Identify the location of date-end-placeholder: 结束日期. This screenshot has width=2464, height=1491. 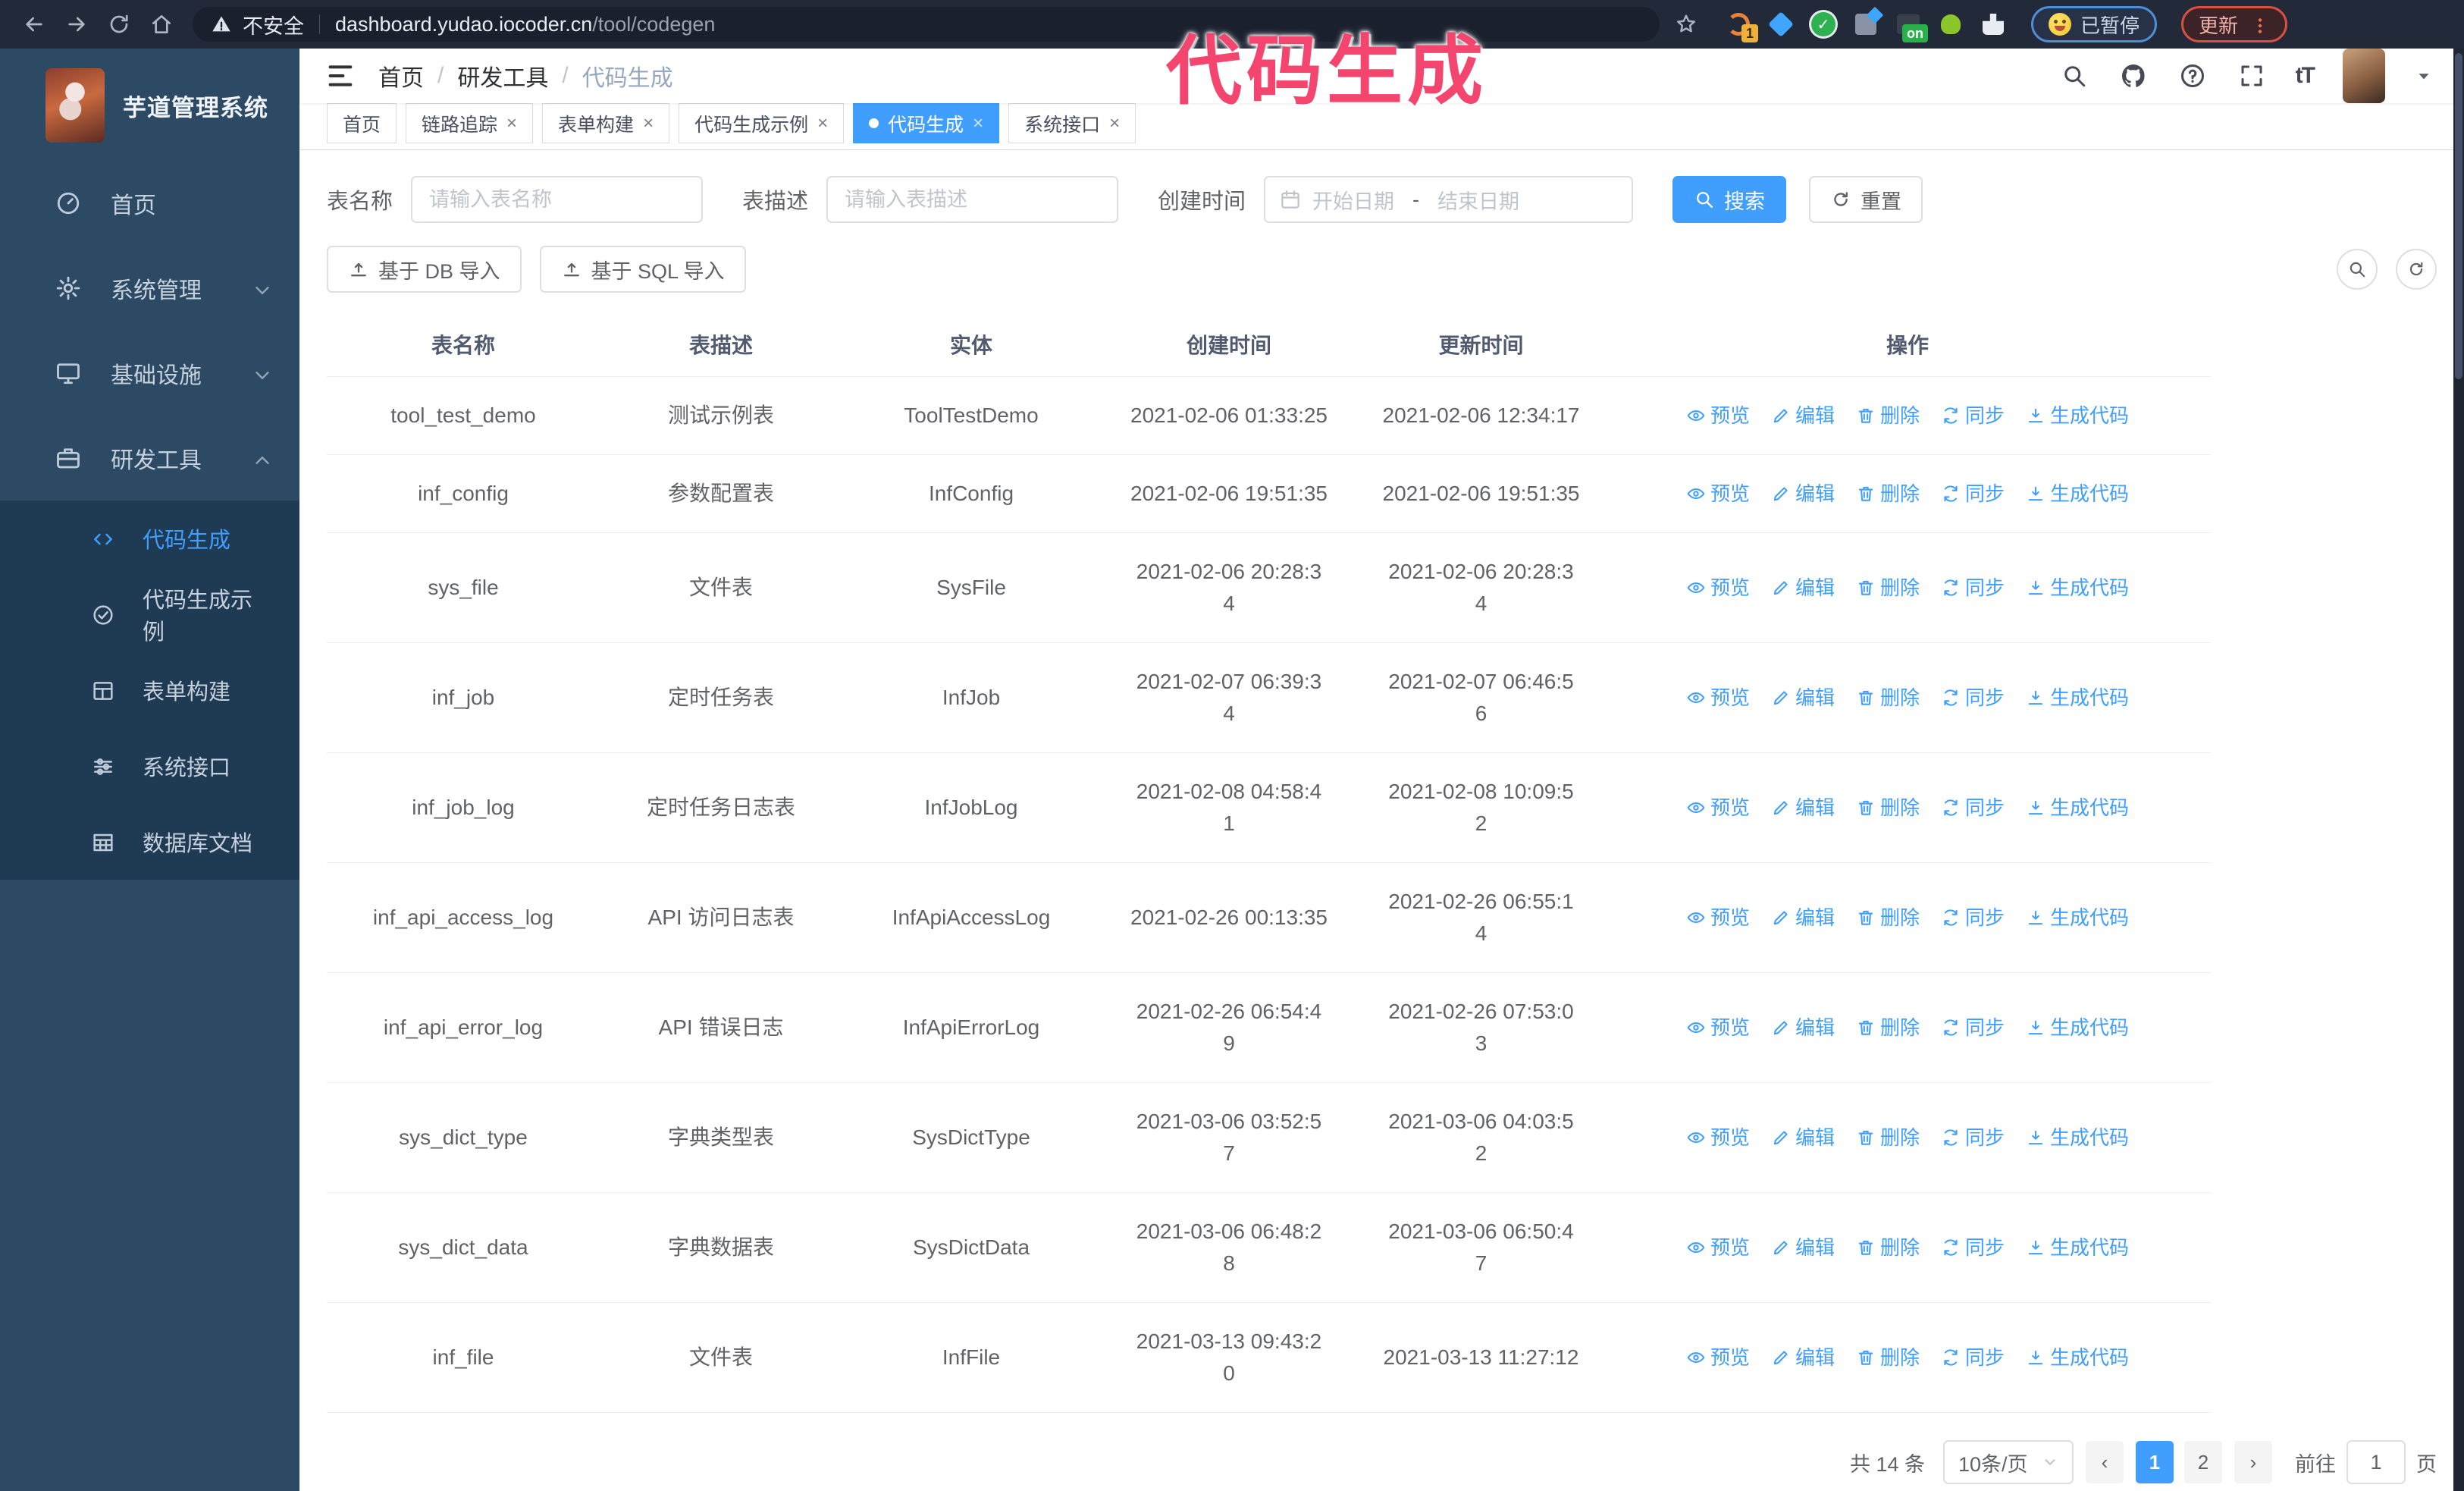
(1478, 200).